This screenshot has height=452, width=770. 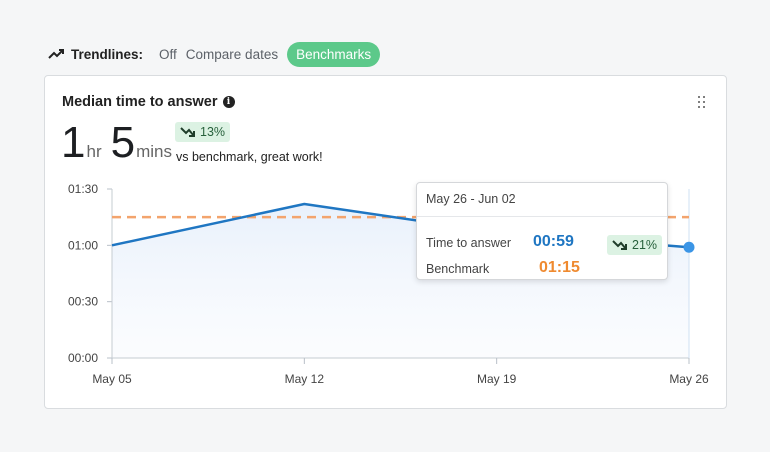 I want to click on tooltip-benchmark-label: Benchmark, so click(x=458, y=269).